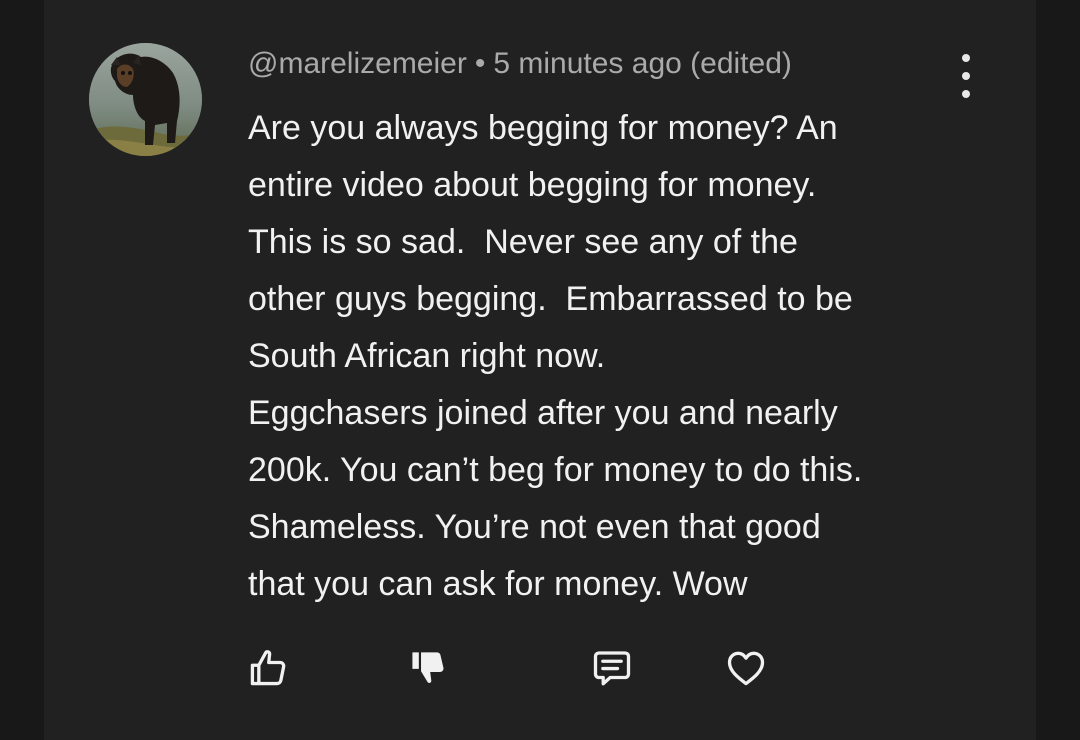 This screenshot has width=1080, height=740. I want to click on thumbs-up-icon, so click(268, 668).